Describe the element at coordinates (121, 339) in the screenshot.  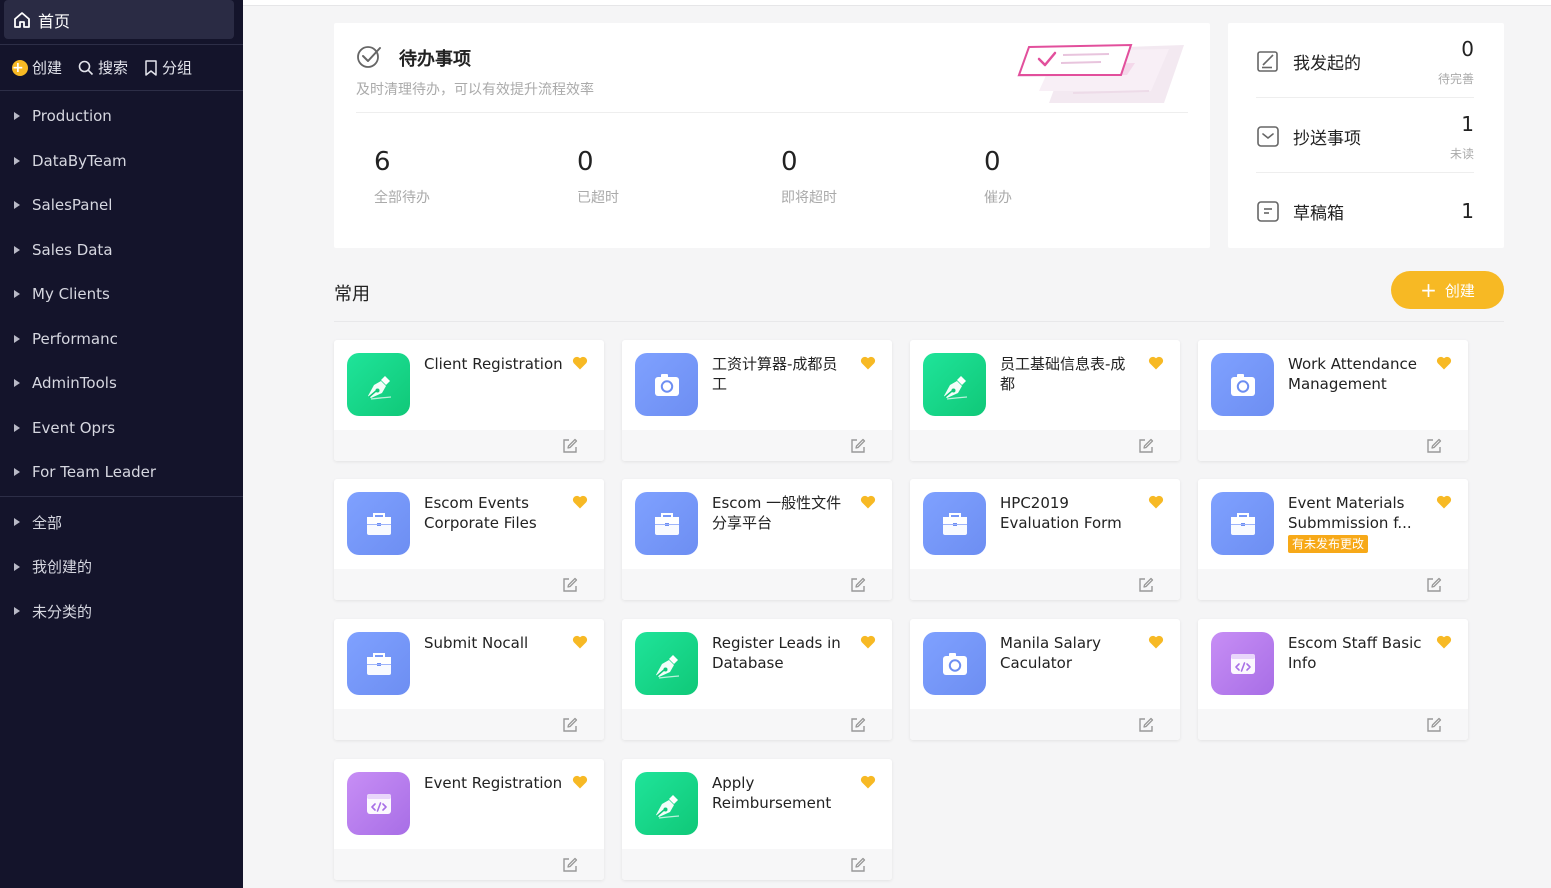
I see `sidebar-item-performanc: Performanc` at that location.